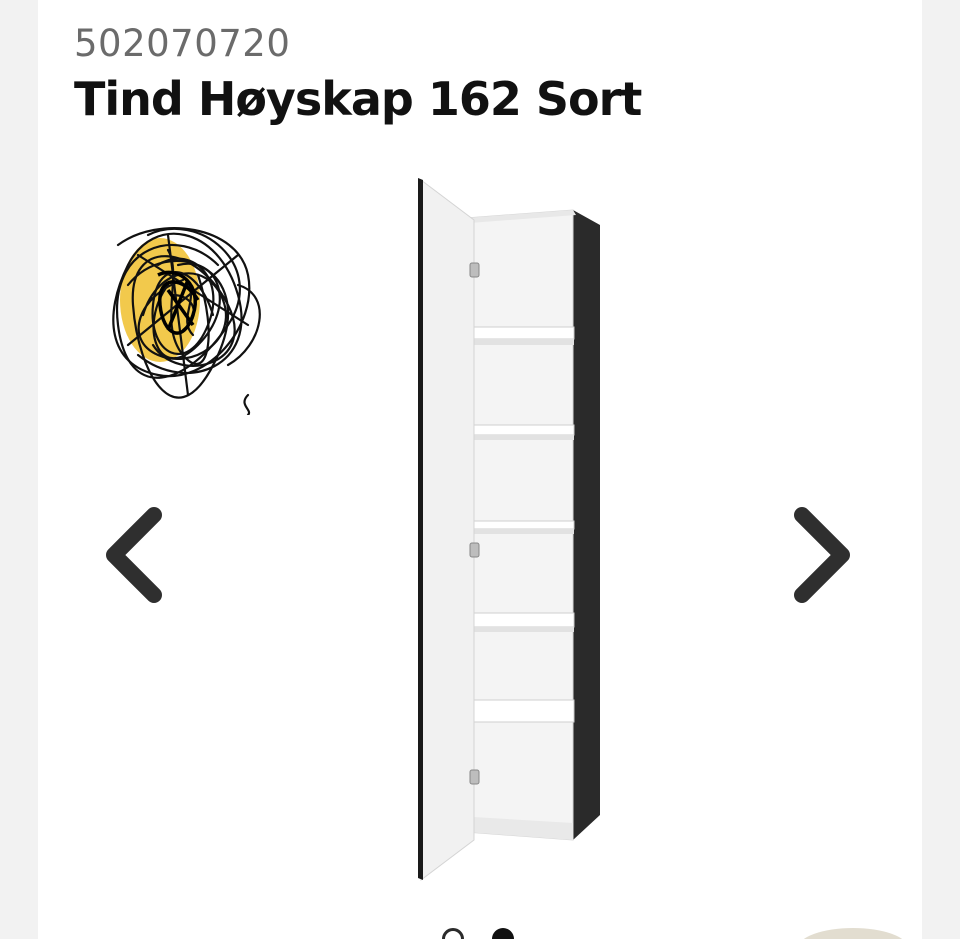  What do you see at coordinates (358, 99) in the screenshot?
I see `product-title: Tind Høyskap 162 Sort` at bounding box center [358, 99].